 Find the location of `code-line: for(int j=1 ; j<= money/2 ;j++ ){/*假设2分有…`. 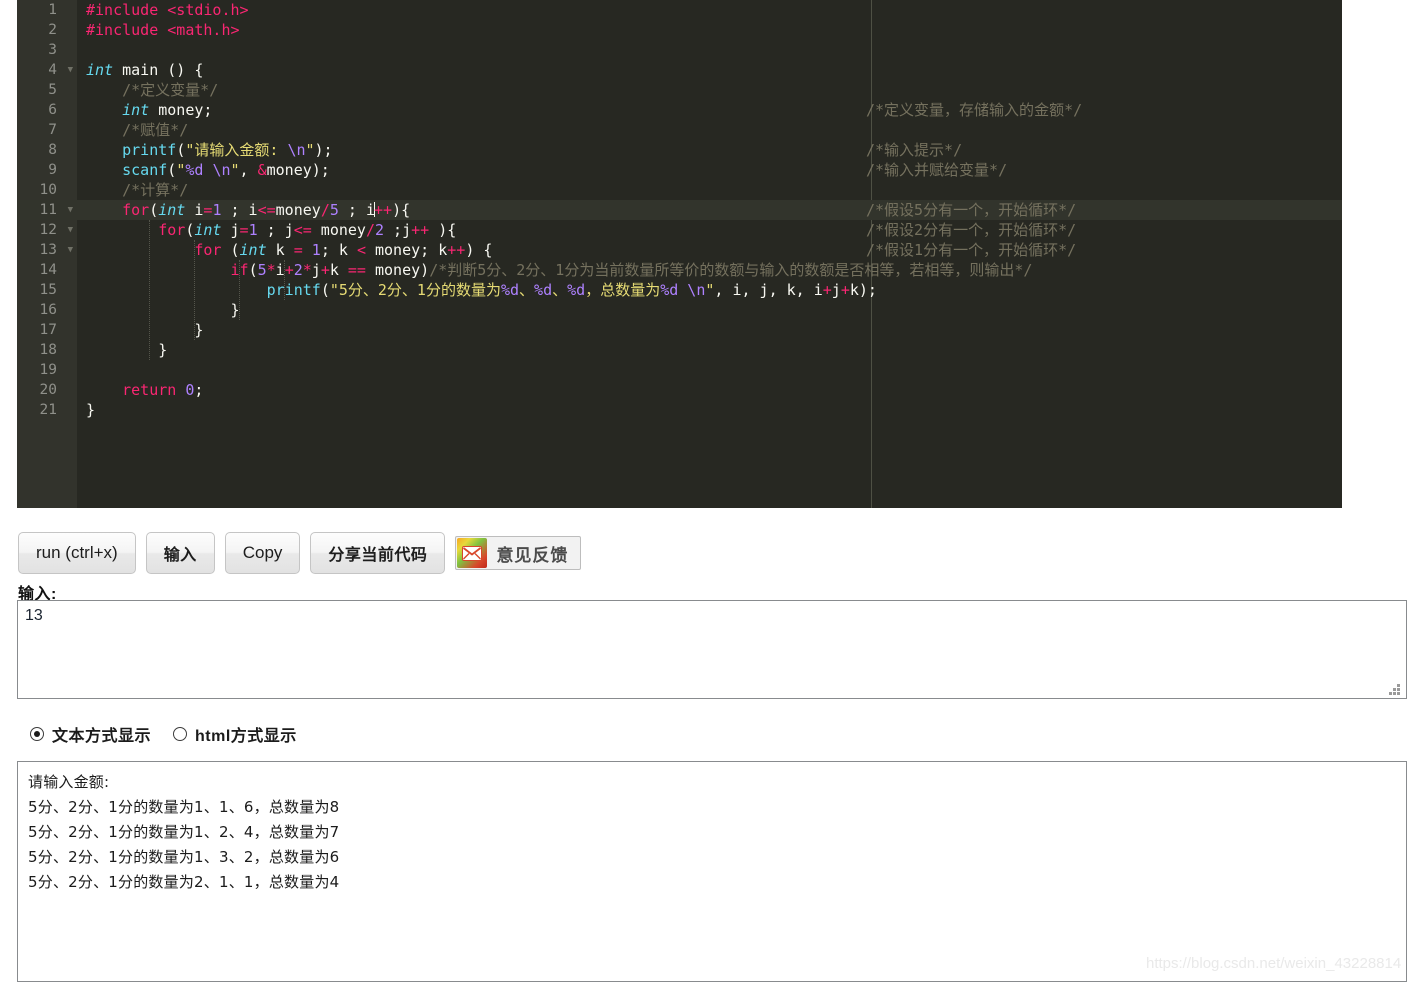

code-line: for(int j=1 ; j<= money/2 ;j++ ){/*假设2分有… is located at coordinates (709, 230).